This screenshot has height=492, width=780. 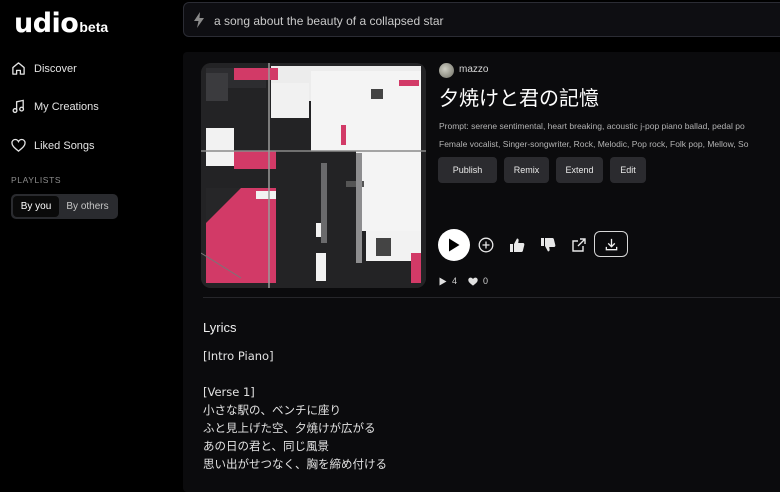 I want to click on toggle-by-you: By you, so click(x=36, y=206).